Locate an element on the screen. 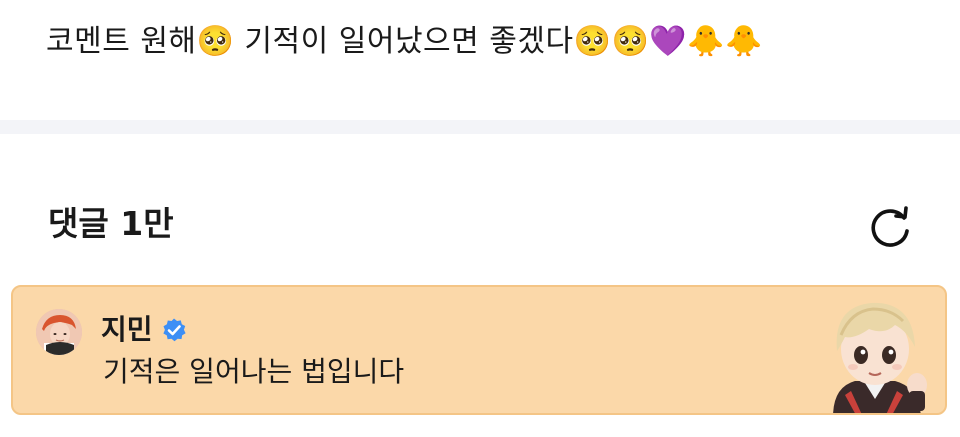 The image size is (960, 437). comments-title: 댓글 1만 is located at coordinates (111, 224).